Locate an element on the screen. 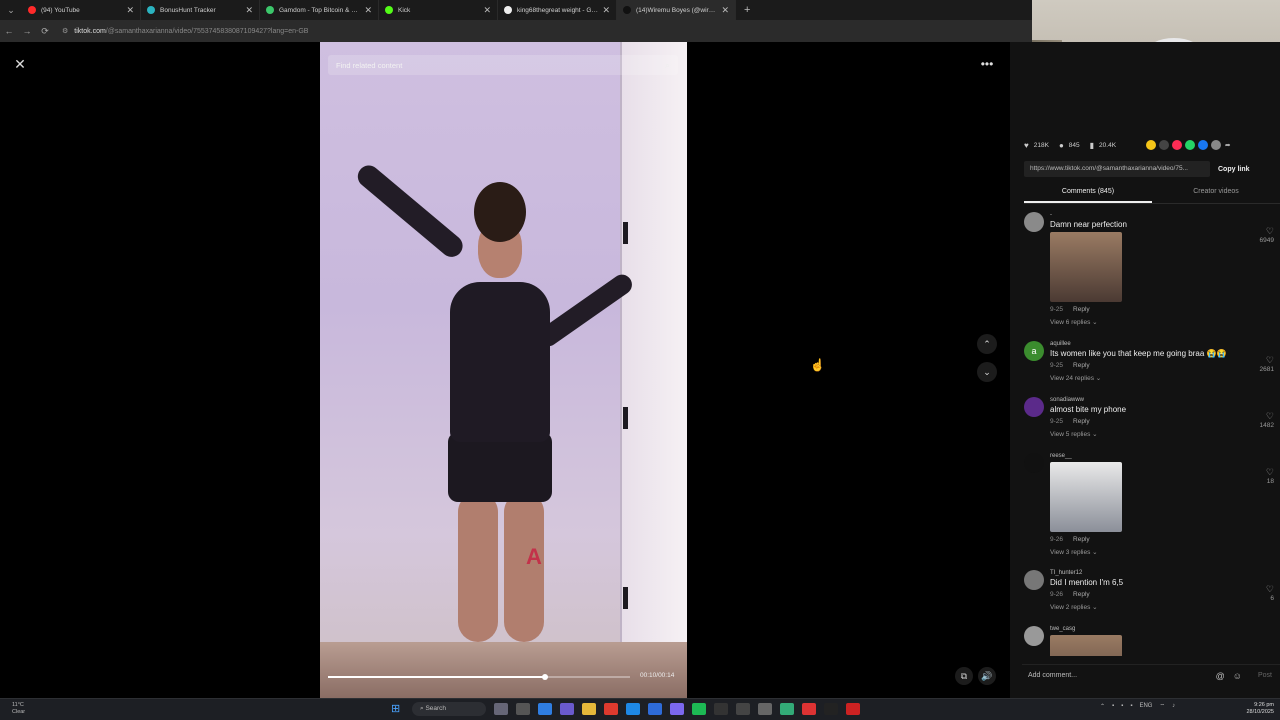 The height and width of the screenshot is (720, 1280). view-replies-button: View 6 replies ⌄ is located at coordinates (1145, 322).